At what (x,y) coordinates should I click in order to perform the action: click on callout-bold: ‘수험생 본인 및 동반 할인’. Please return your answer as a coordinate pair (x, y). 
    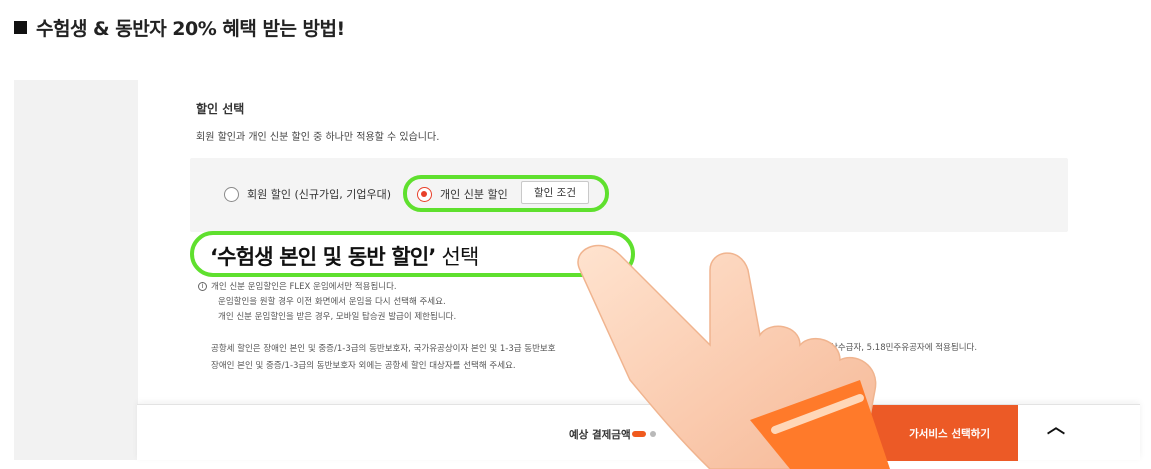
    Looking at the image, I should click on (323, 257).